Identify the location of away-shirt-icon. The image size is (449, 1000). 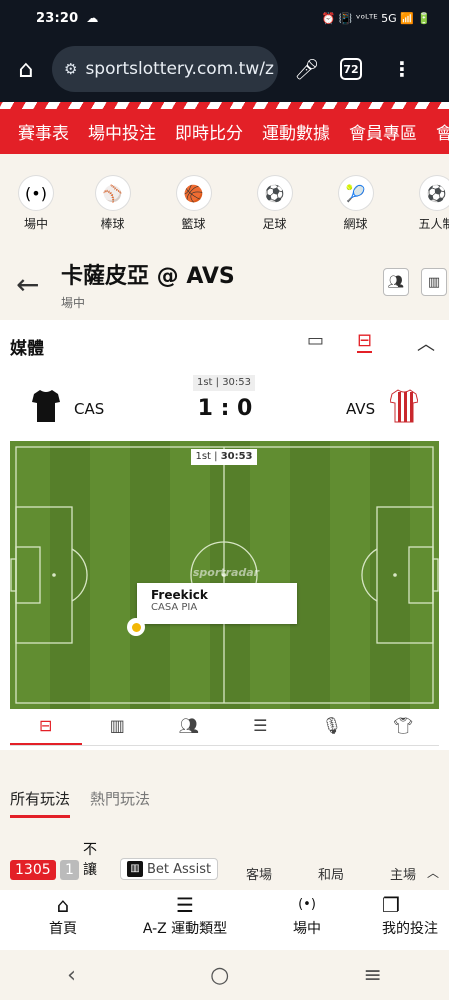
(404, 406).